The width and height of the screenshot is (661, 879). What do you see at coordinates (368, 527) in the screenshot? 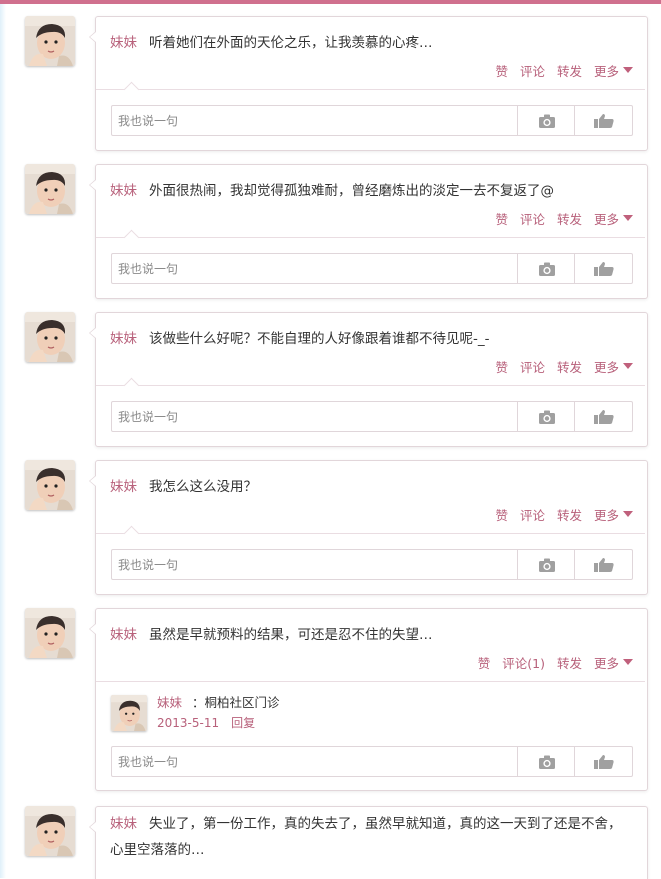
I see `post-card: 妹妹 我怎么这么没用？ 赞 评论 转发 更多` at bounding box center [368, 527].